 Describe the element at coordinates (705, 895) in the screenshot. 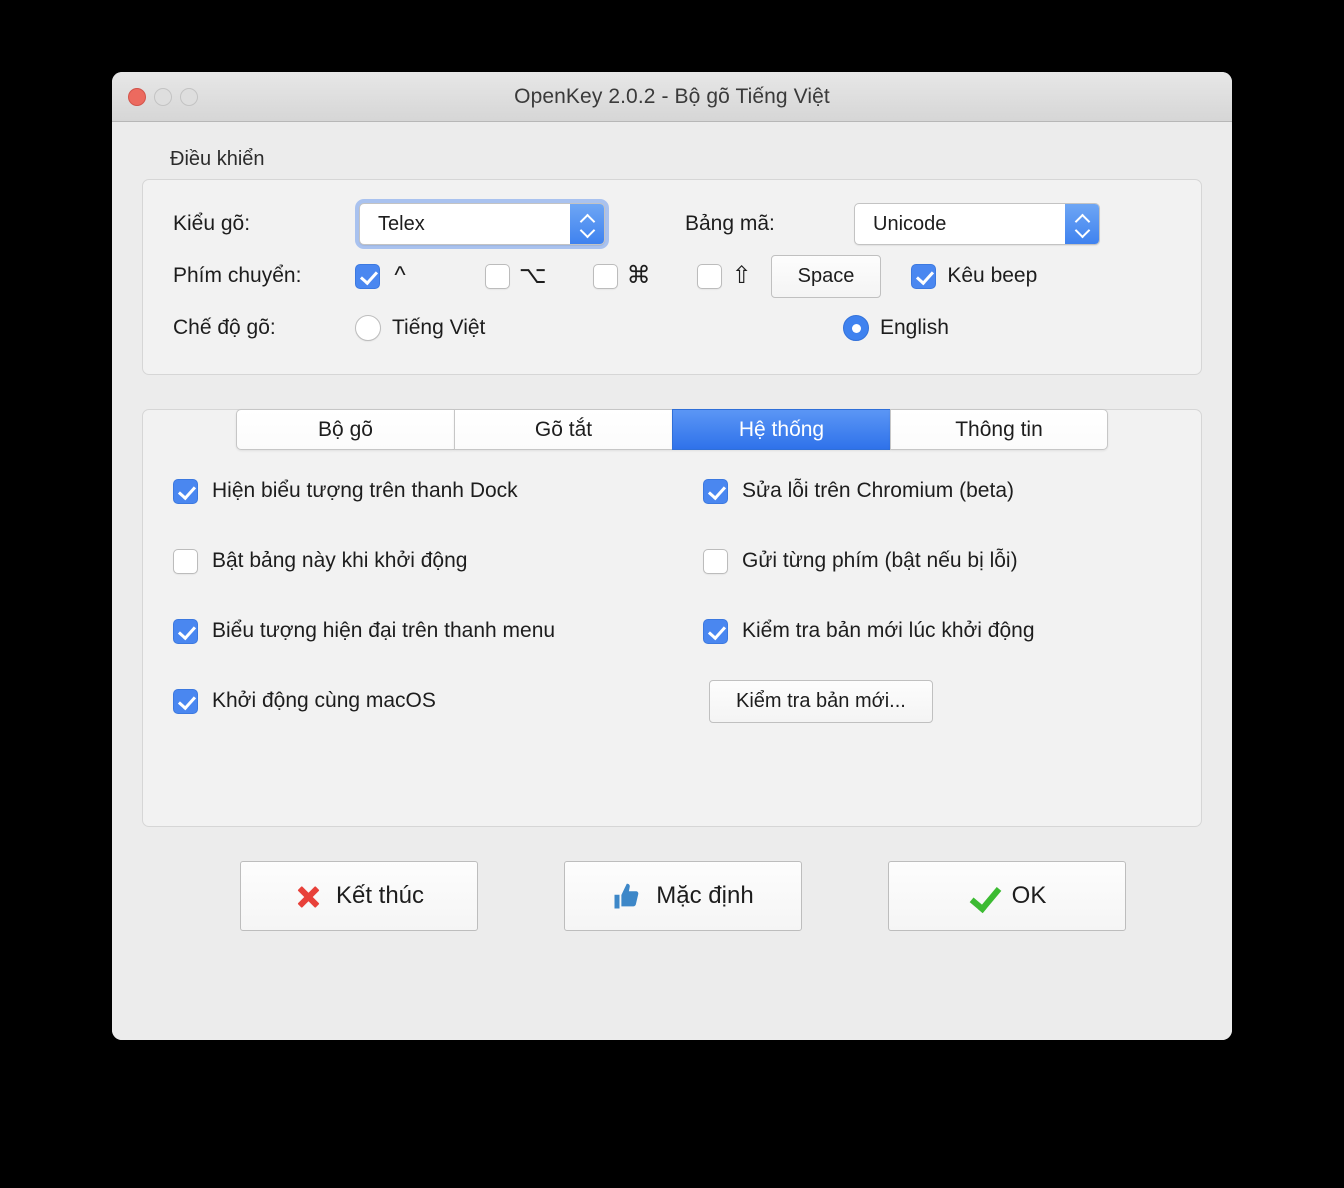

I see `defaults-button-label: Mặc định` at that location.